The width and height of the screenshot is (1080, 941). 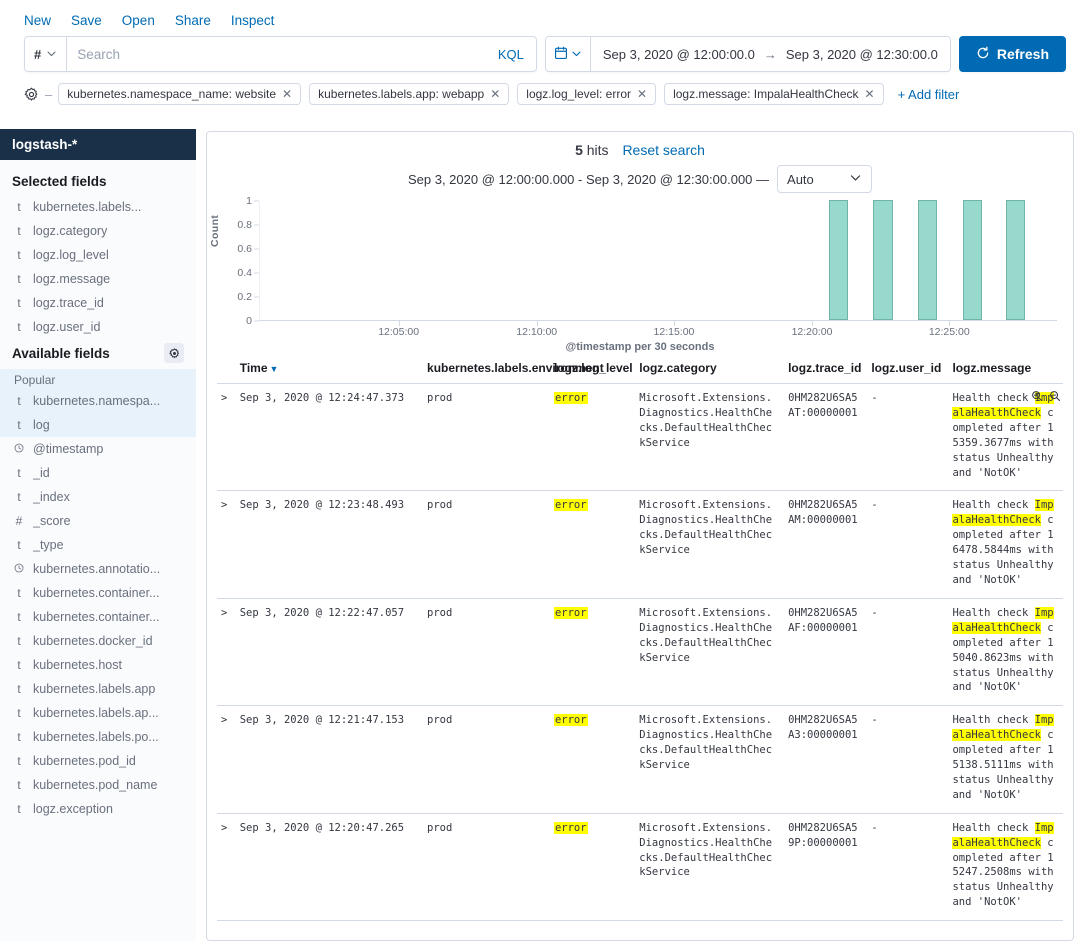 I want to click on sidebar-field-log: t log, so click(x=98, y=425).